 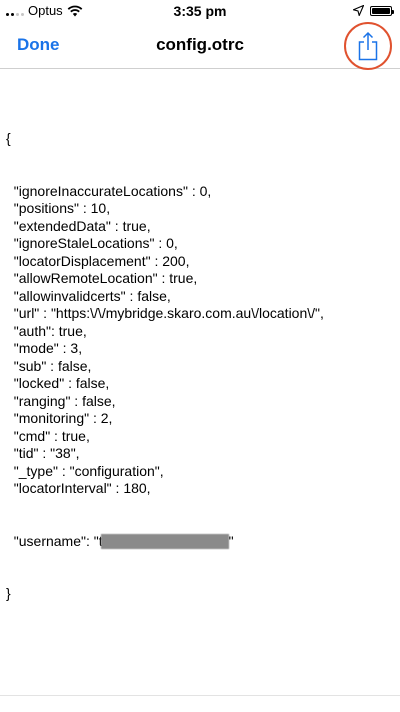 What do you see at coordinates (49, 365) in the screenshot?
I see `config-line: "sub" : false,` at bounding box center [49, 365].